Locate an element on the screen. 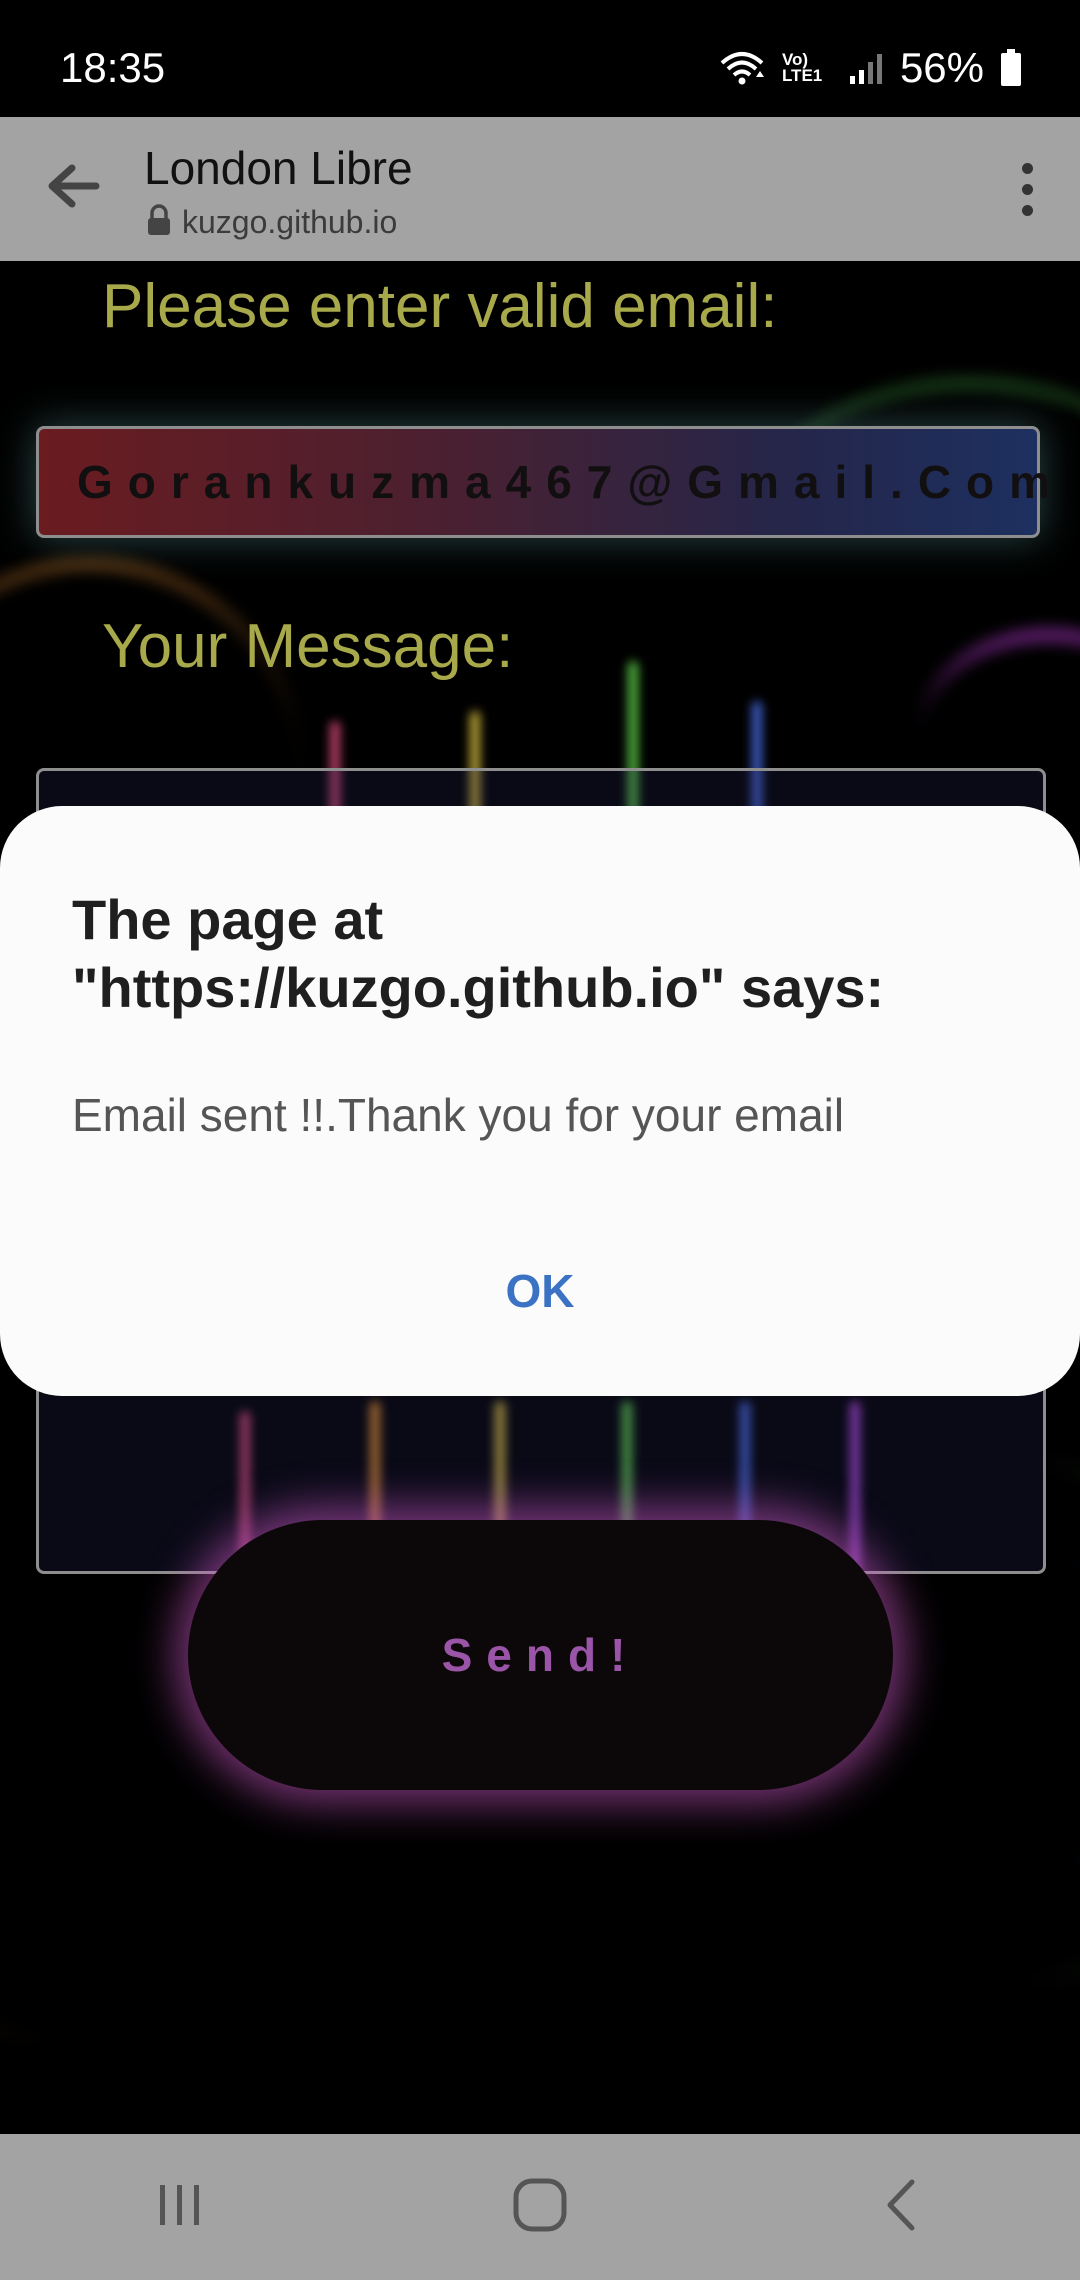 The width and height of the screenshot is (1080, 2280). volte-icon: Vo) LTE1 is located at coordinates (806, 67).